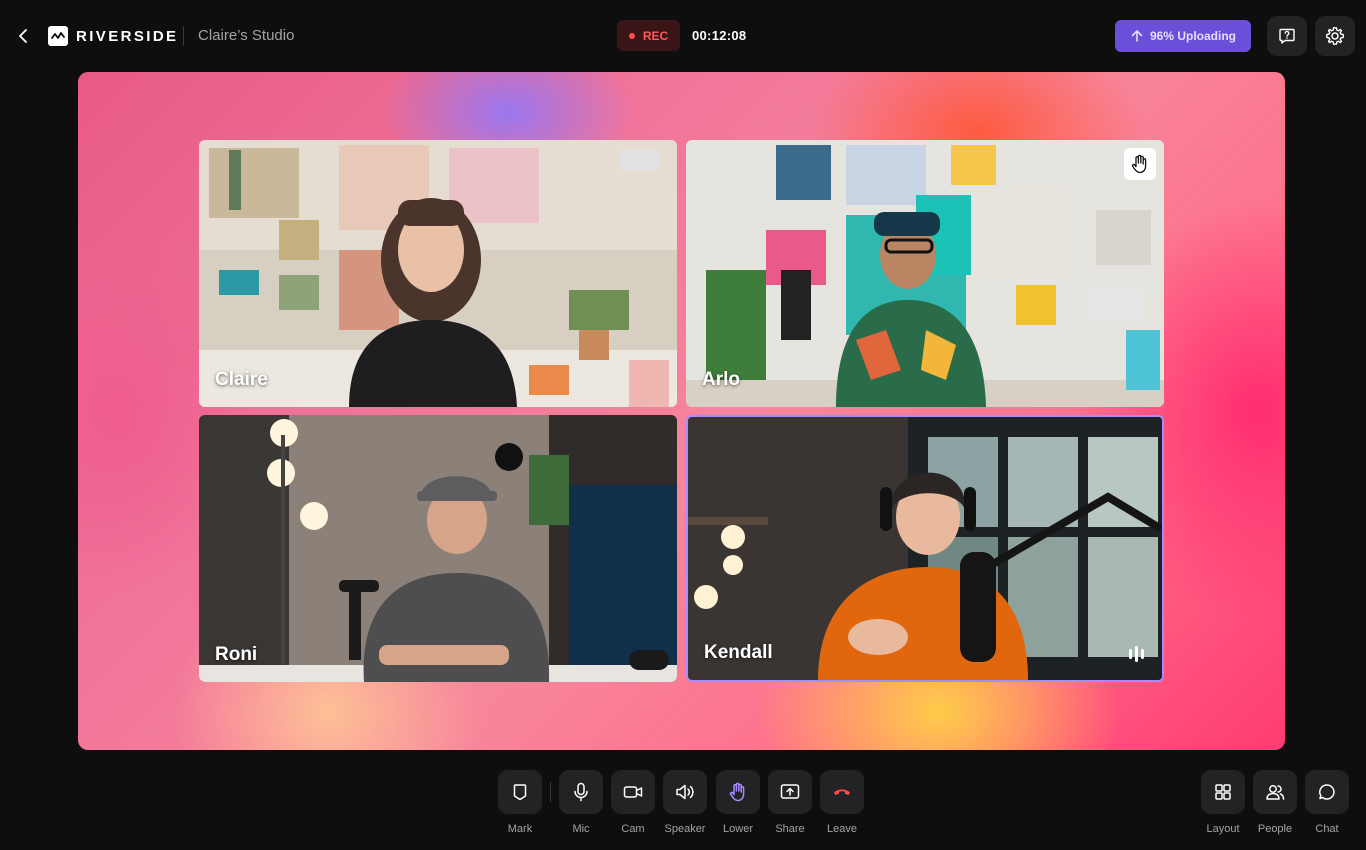 The width and height of the screenshot is (1366, 850). Describe the element at coordinates (655, 35) in the screenshot. I see `rec-label: REC` at that location.